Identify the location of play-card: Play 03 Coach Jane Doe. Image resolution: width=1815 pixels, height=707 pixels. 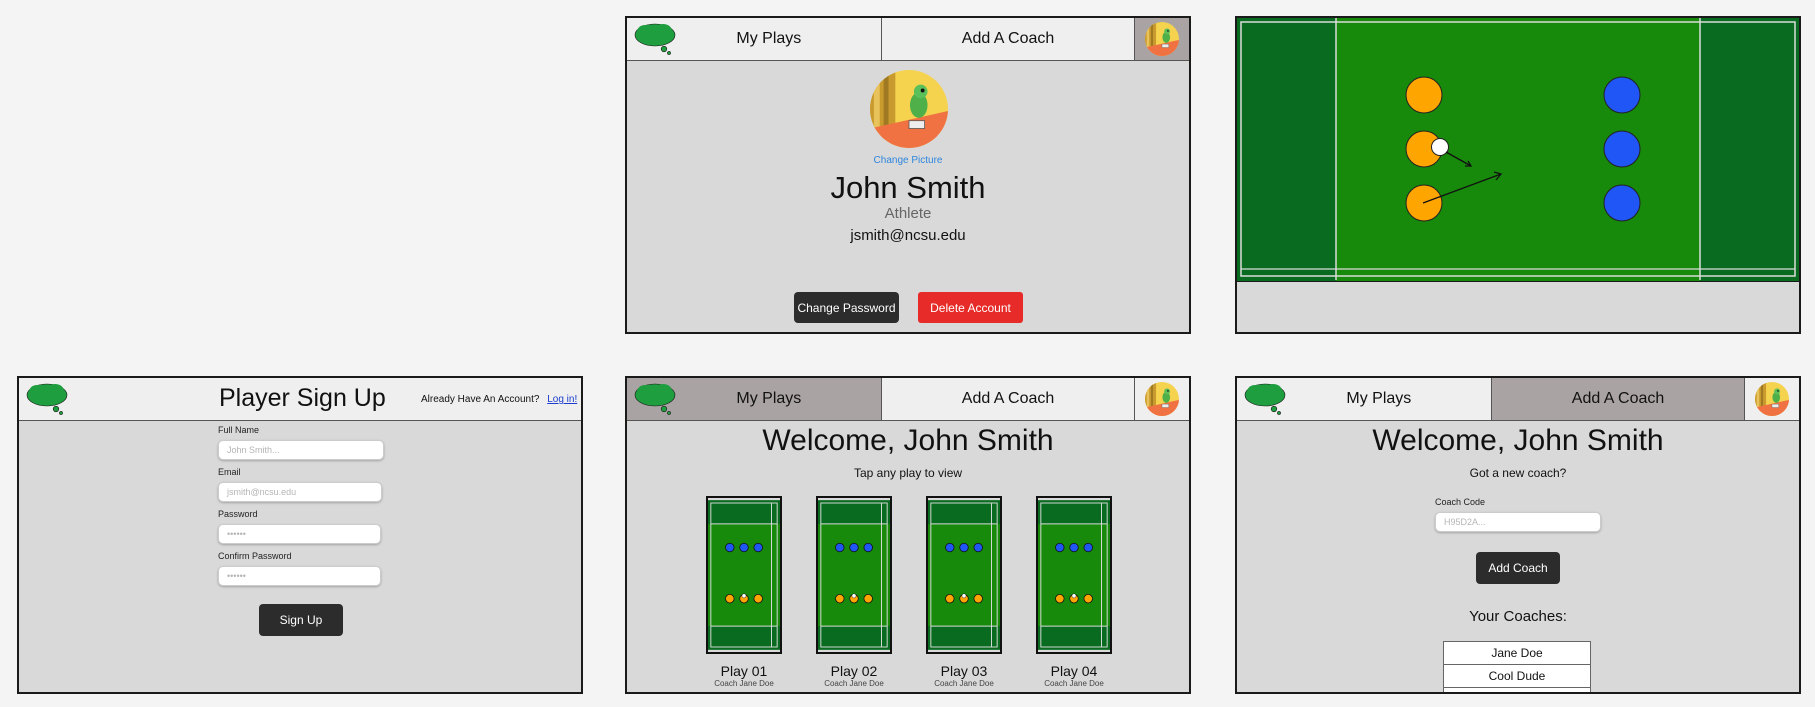
(964, 592).